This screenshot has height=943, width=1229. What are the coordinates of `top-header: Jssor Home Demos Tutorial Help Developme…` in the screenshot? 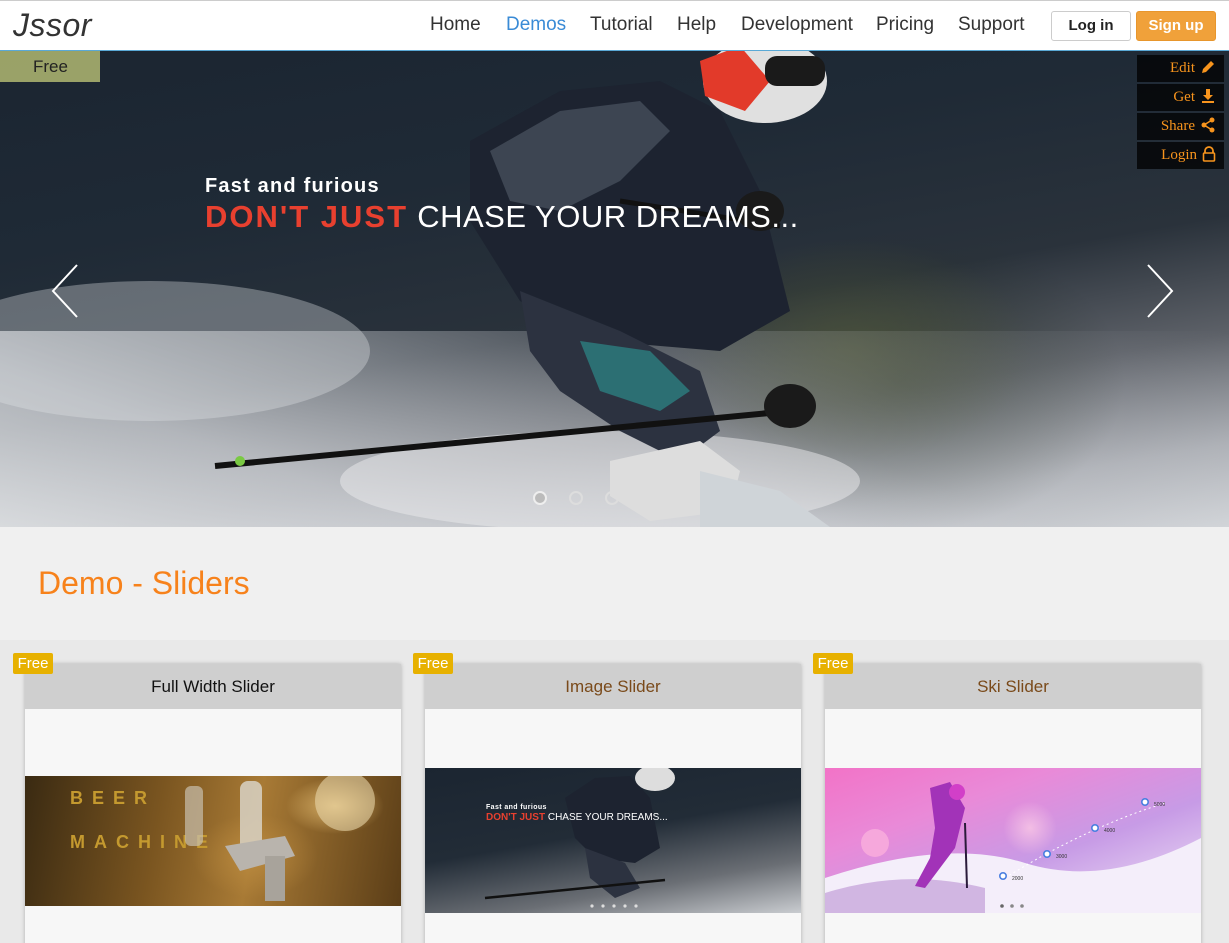 It's located at (614, 25).